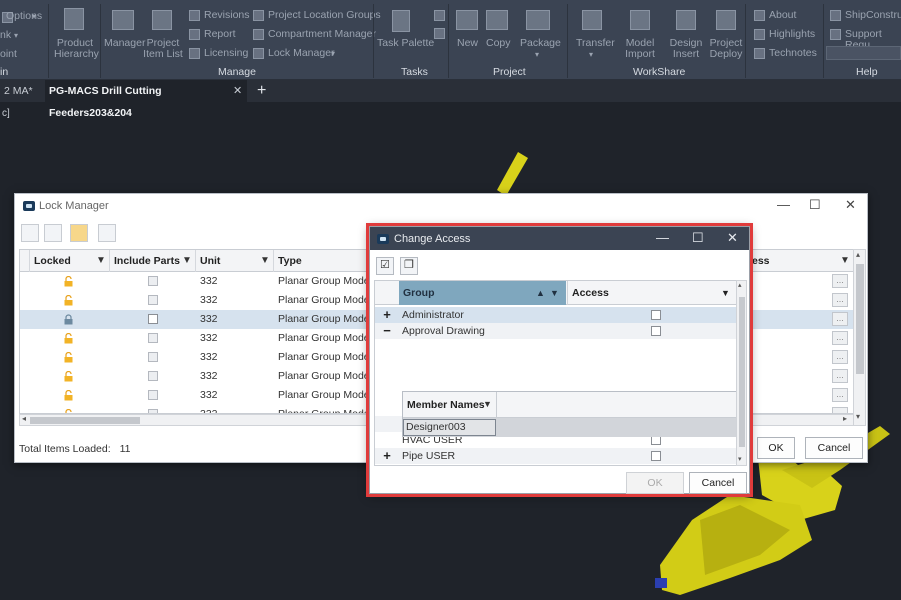 This screenshot has width=901, height=600. Describe the element at coordinates (419, 293) in the screenshot. I see `group-column-label: Group` at that location.